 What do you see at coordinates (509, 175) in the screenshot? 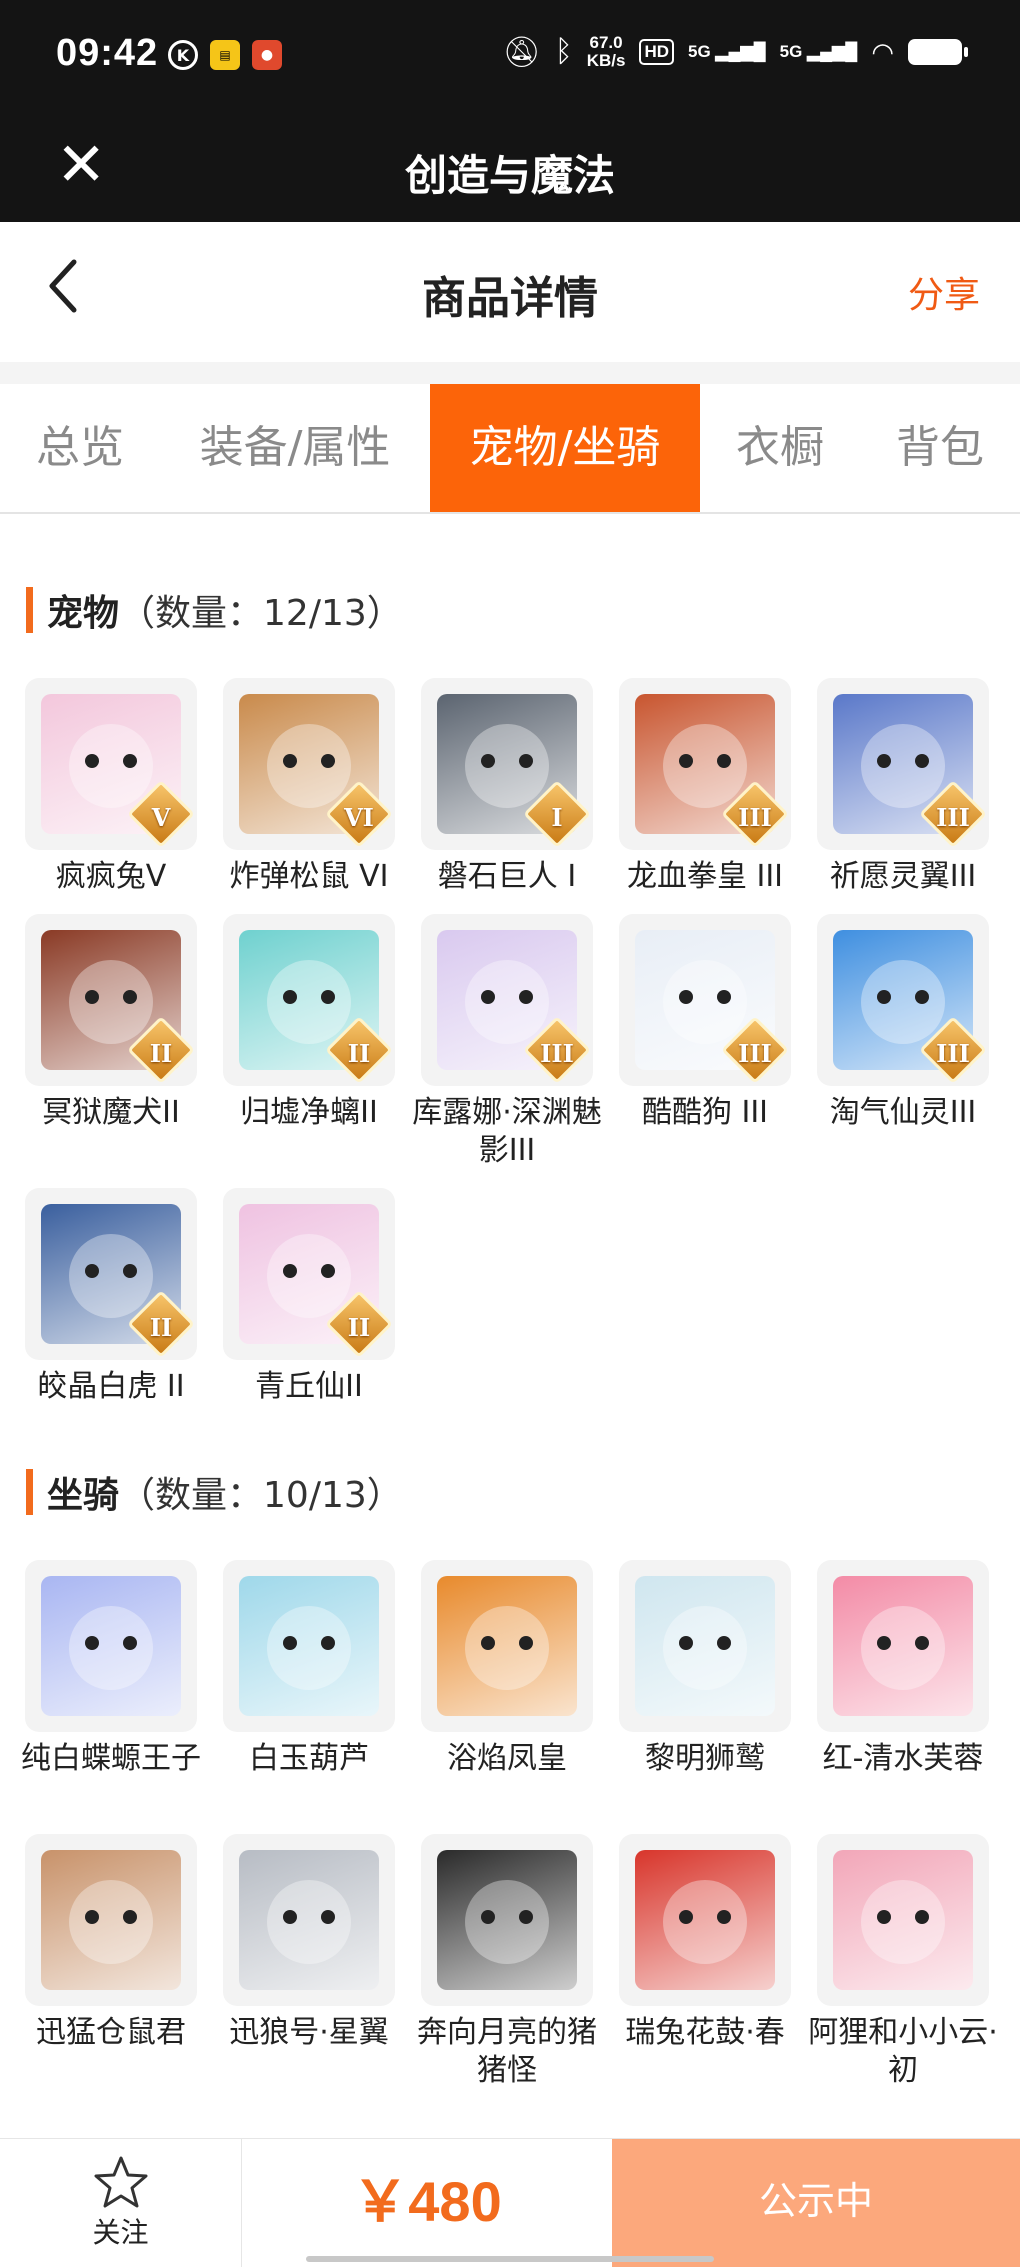
I see `app-title: 创造与魔法` at bounding box center [509, 175].